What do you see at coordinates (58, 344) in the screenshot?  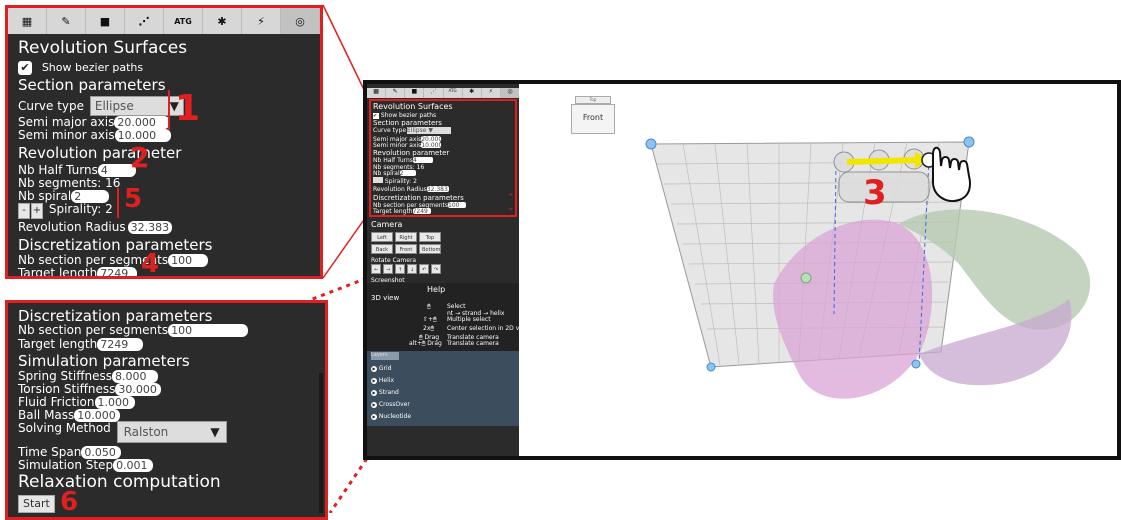 I see `target-length-label-2: Target length` at bounding box center [58, 344].